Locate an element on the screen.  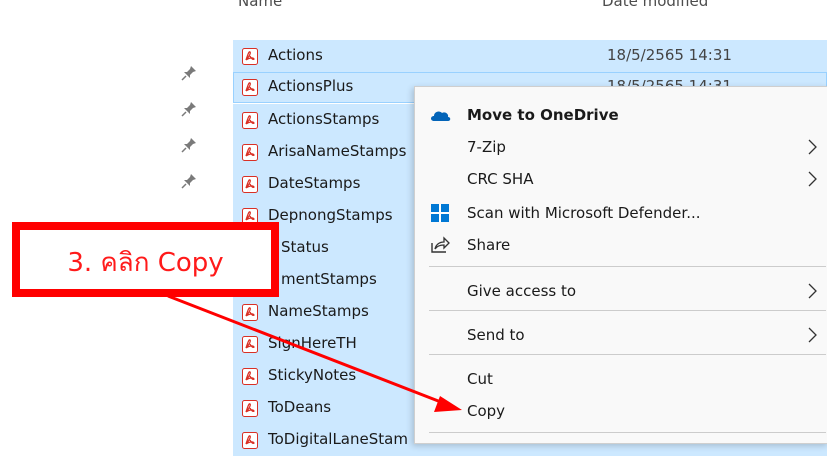
annotation-callout: 3. คลิก Copy is located at coordinates (145, 259).